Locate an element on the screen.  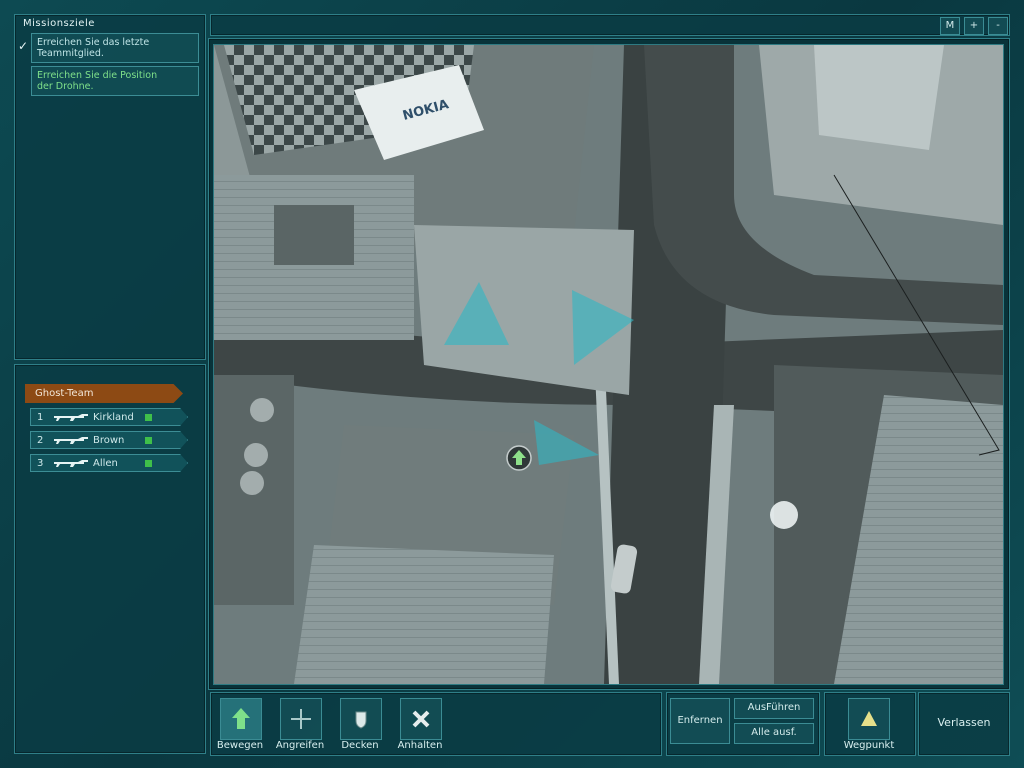
halt-button is located at coordinates (421, 719).